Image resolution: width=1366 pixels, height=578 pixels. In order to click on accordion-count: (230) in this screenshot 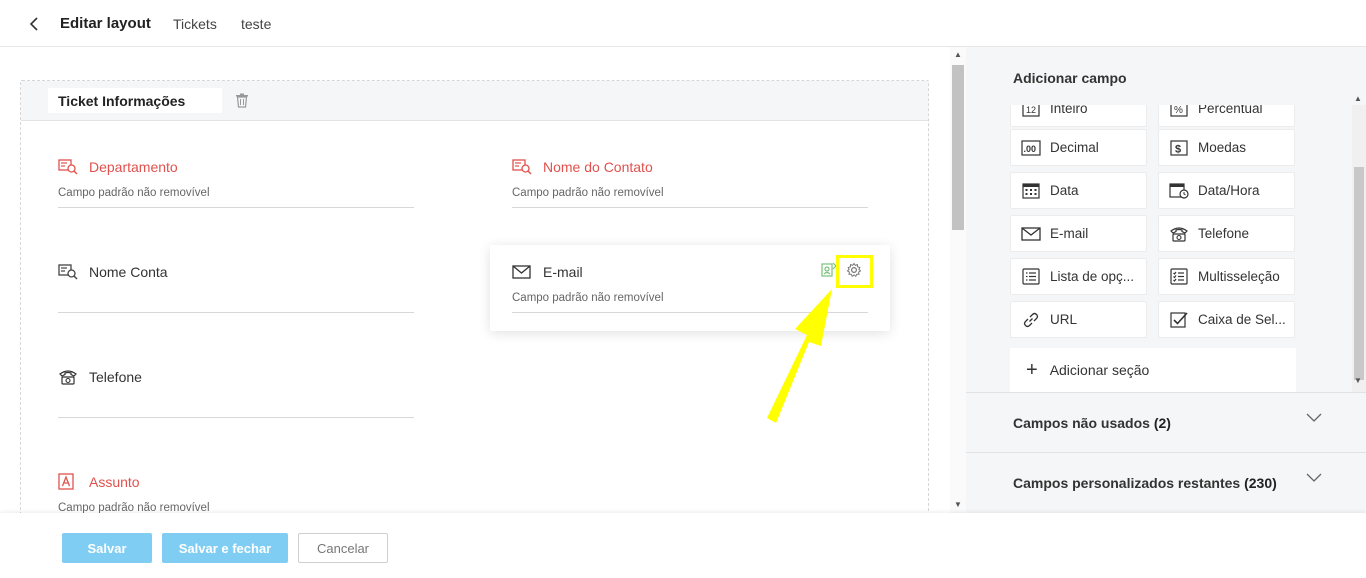, I will do `click(1260, 483)`.